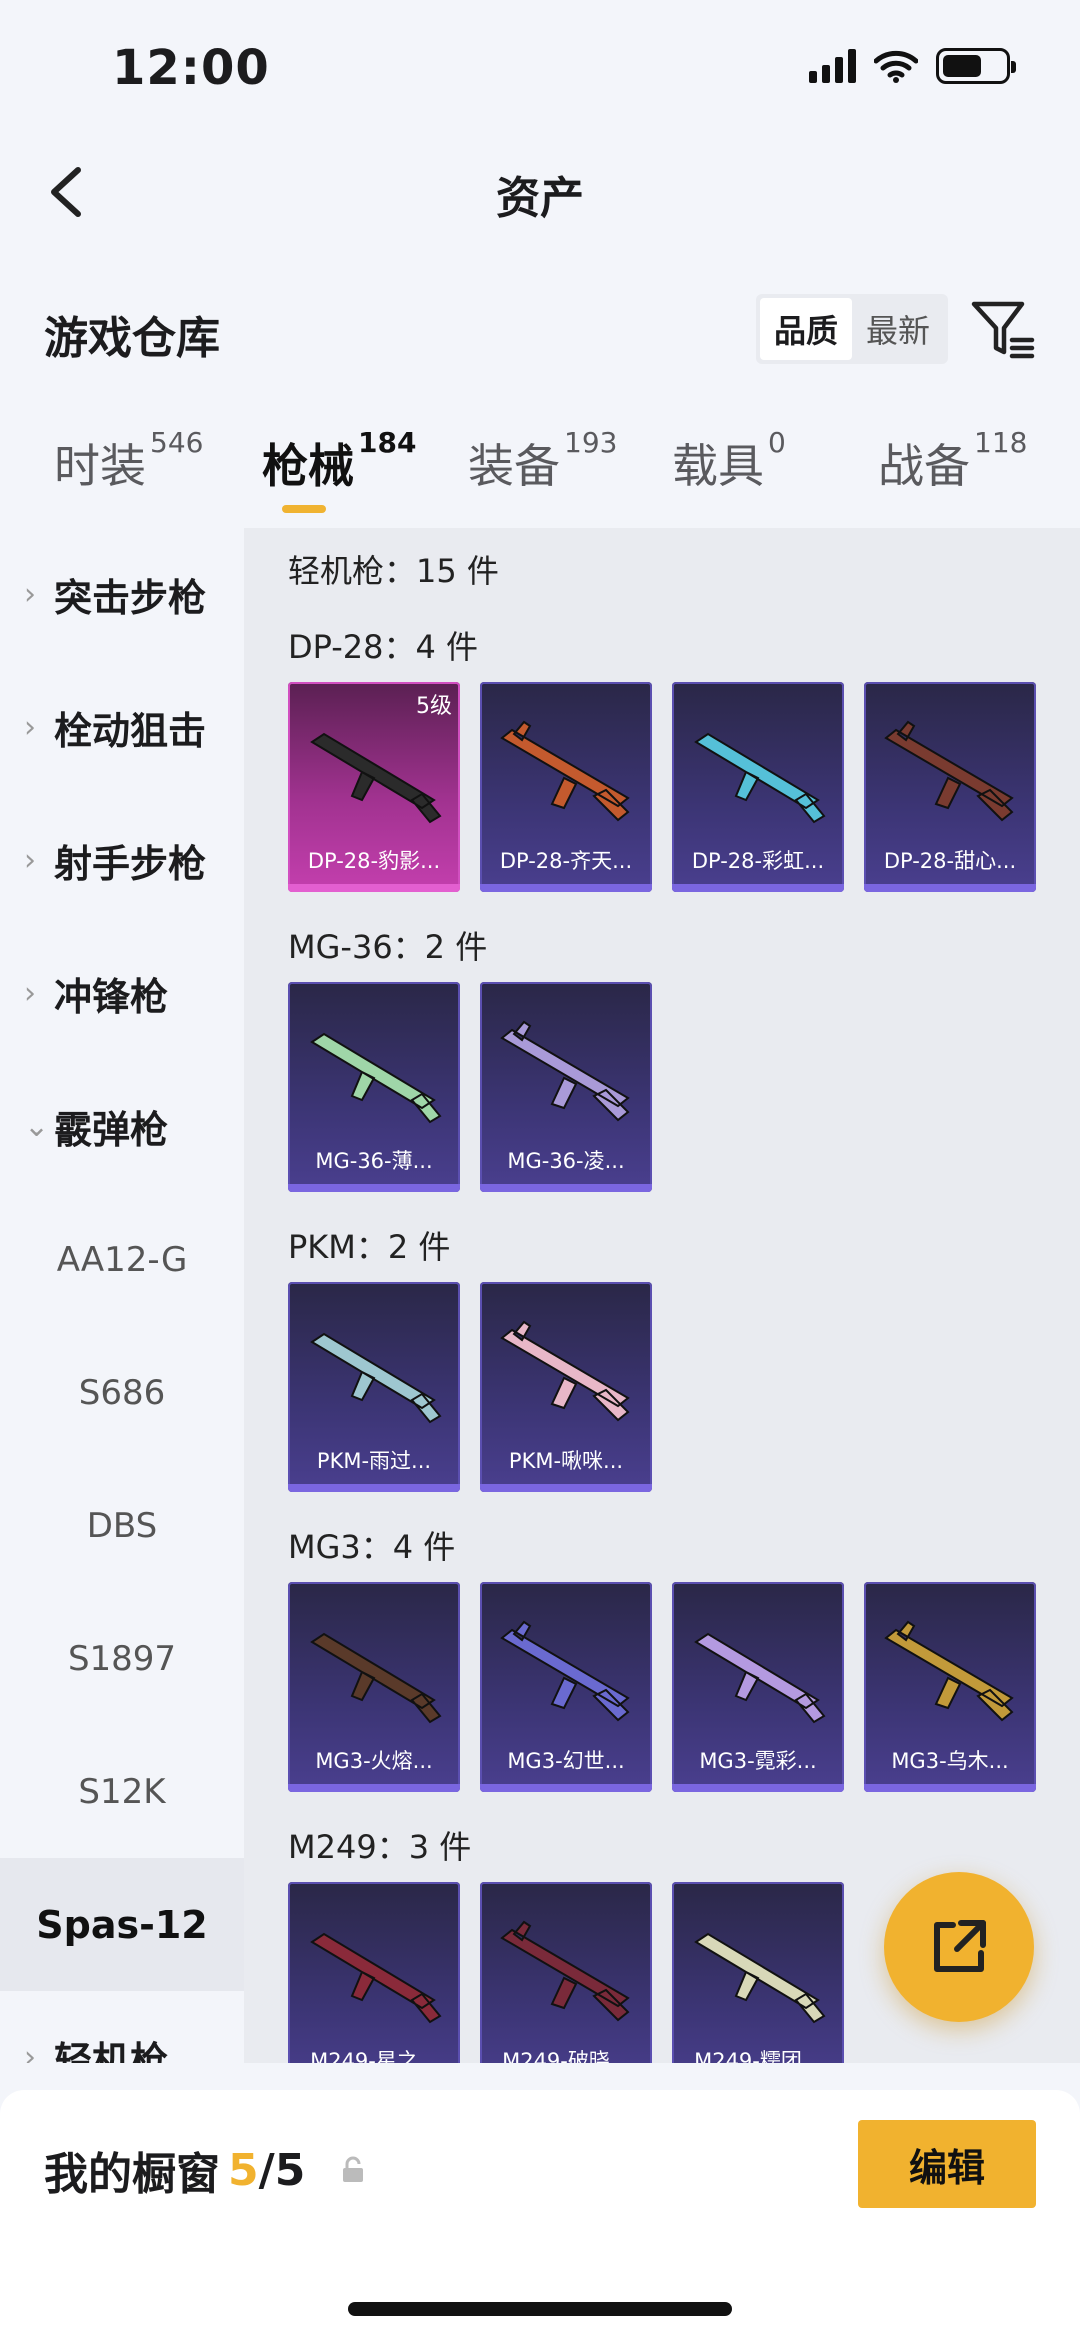 Image resolution: width=1080 pixels, height=2337 pixels. Describe the element at coordinates (339, 461) in the screenshot. I see `tab-guns: 枪械 184` at that location.